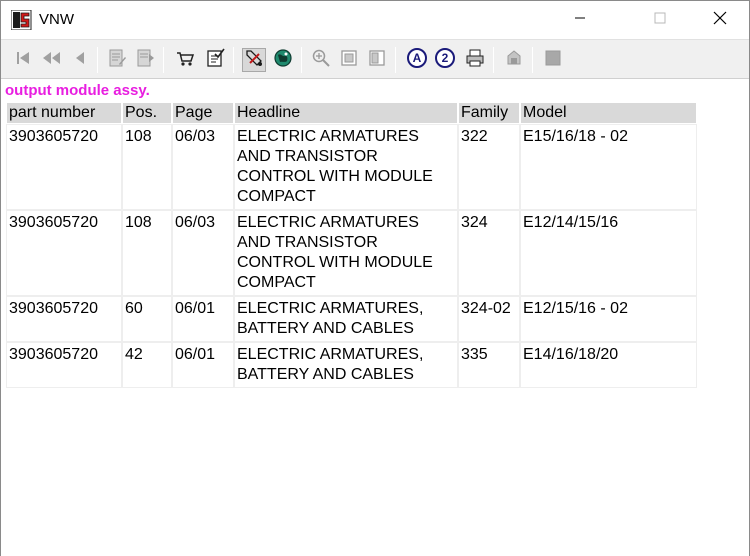  I want to click on search-2-button: 2, so click(445, 60).